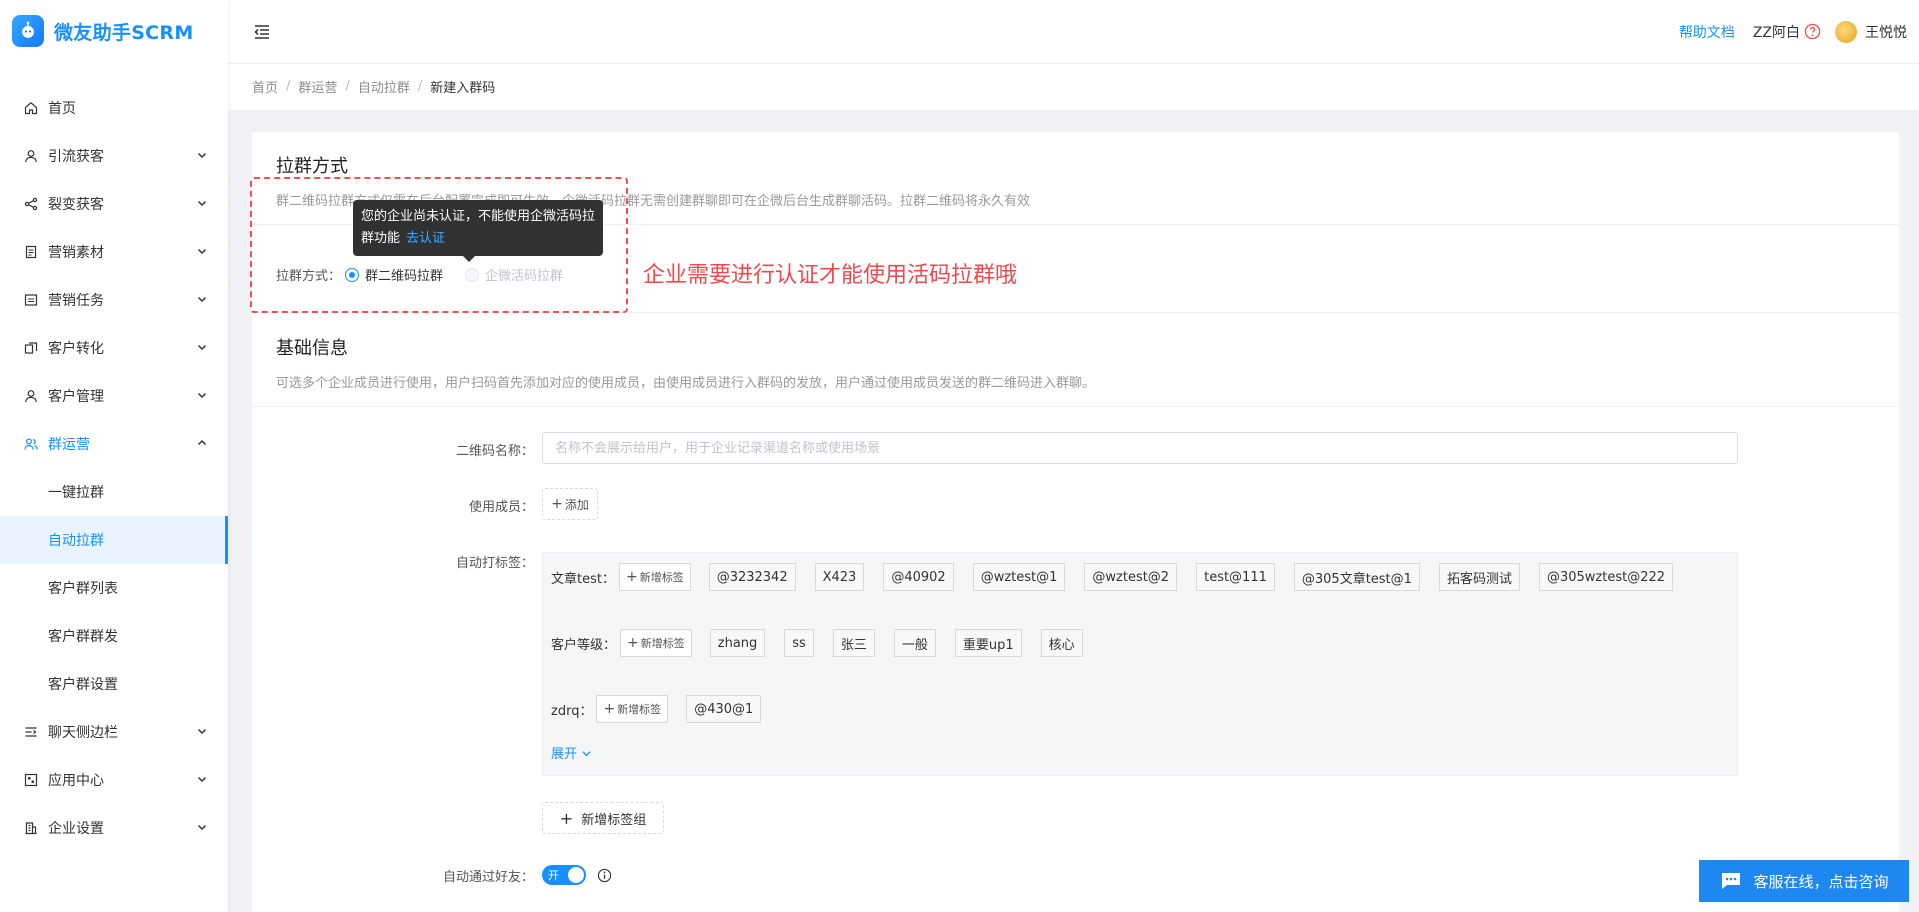 The height and width of the screenshot is (912, 1919). What do you see at coordinates (478, 231) in the screenshot?
I see `certification-tooltip: 您的企业尚未认证，不能使用企微活码拉群功能 去认证` at bounding box center [478, 231].